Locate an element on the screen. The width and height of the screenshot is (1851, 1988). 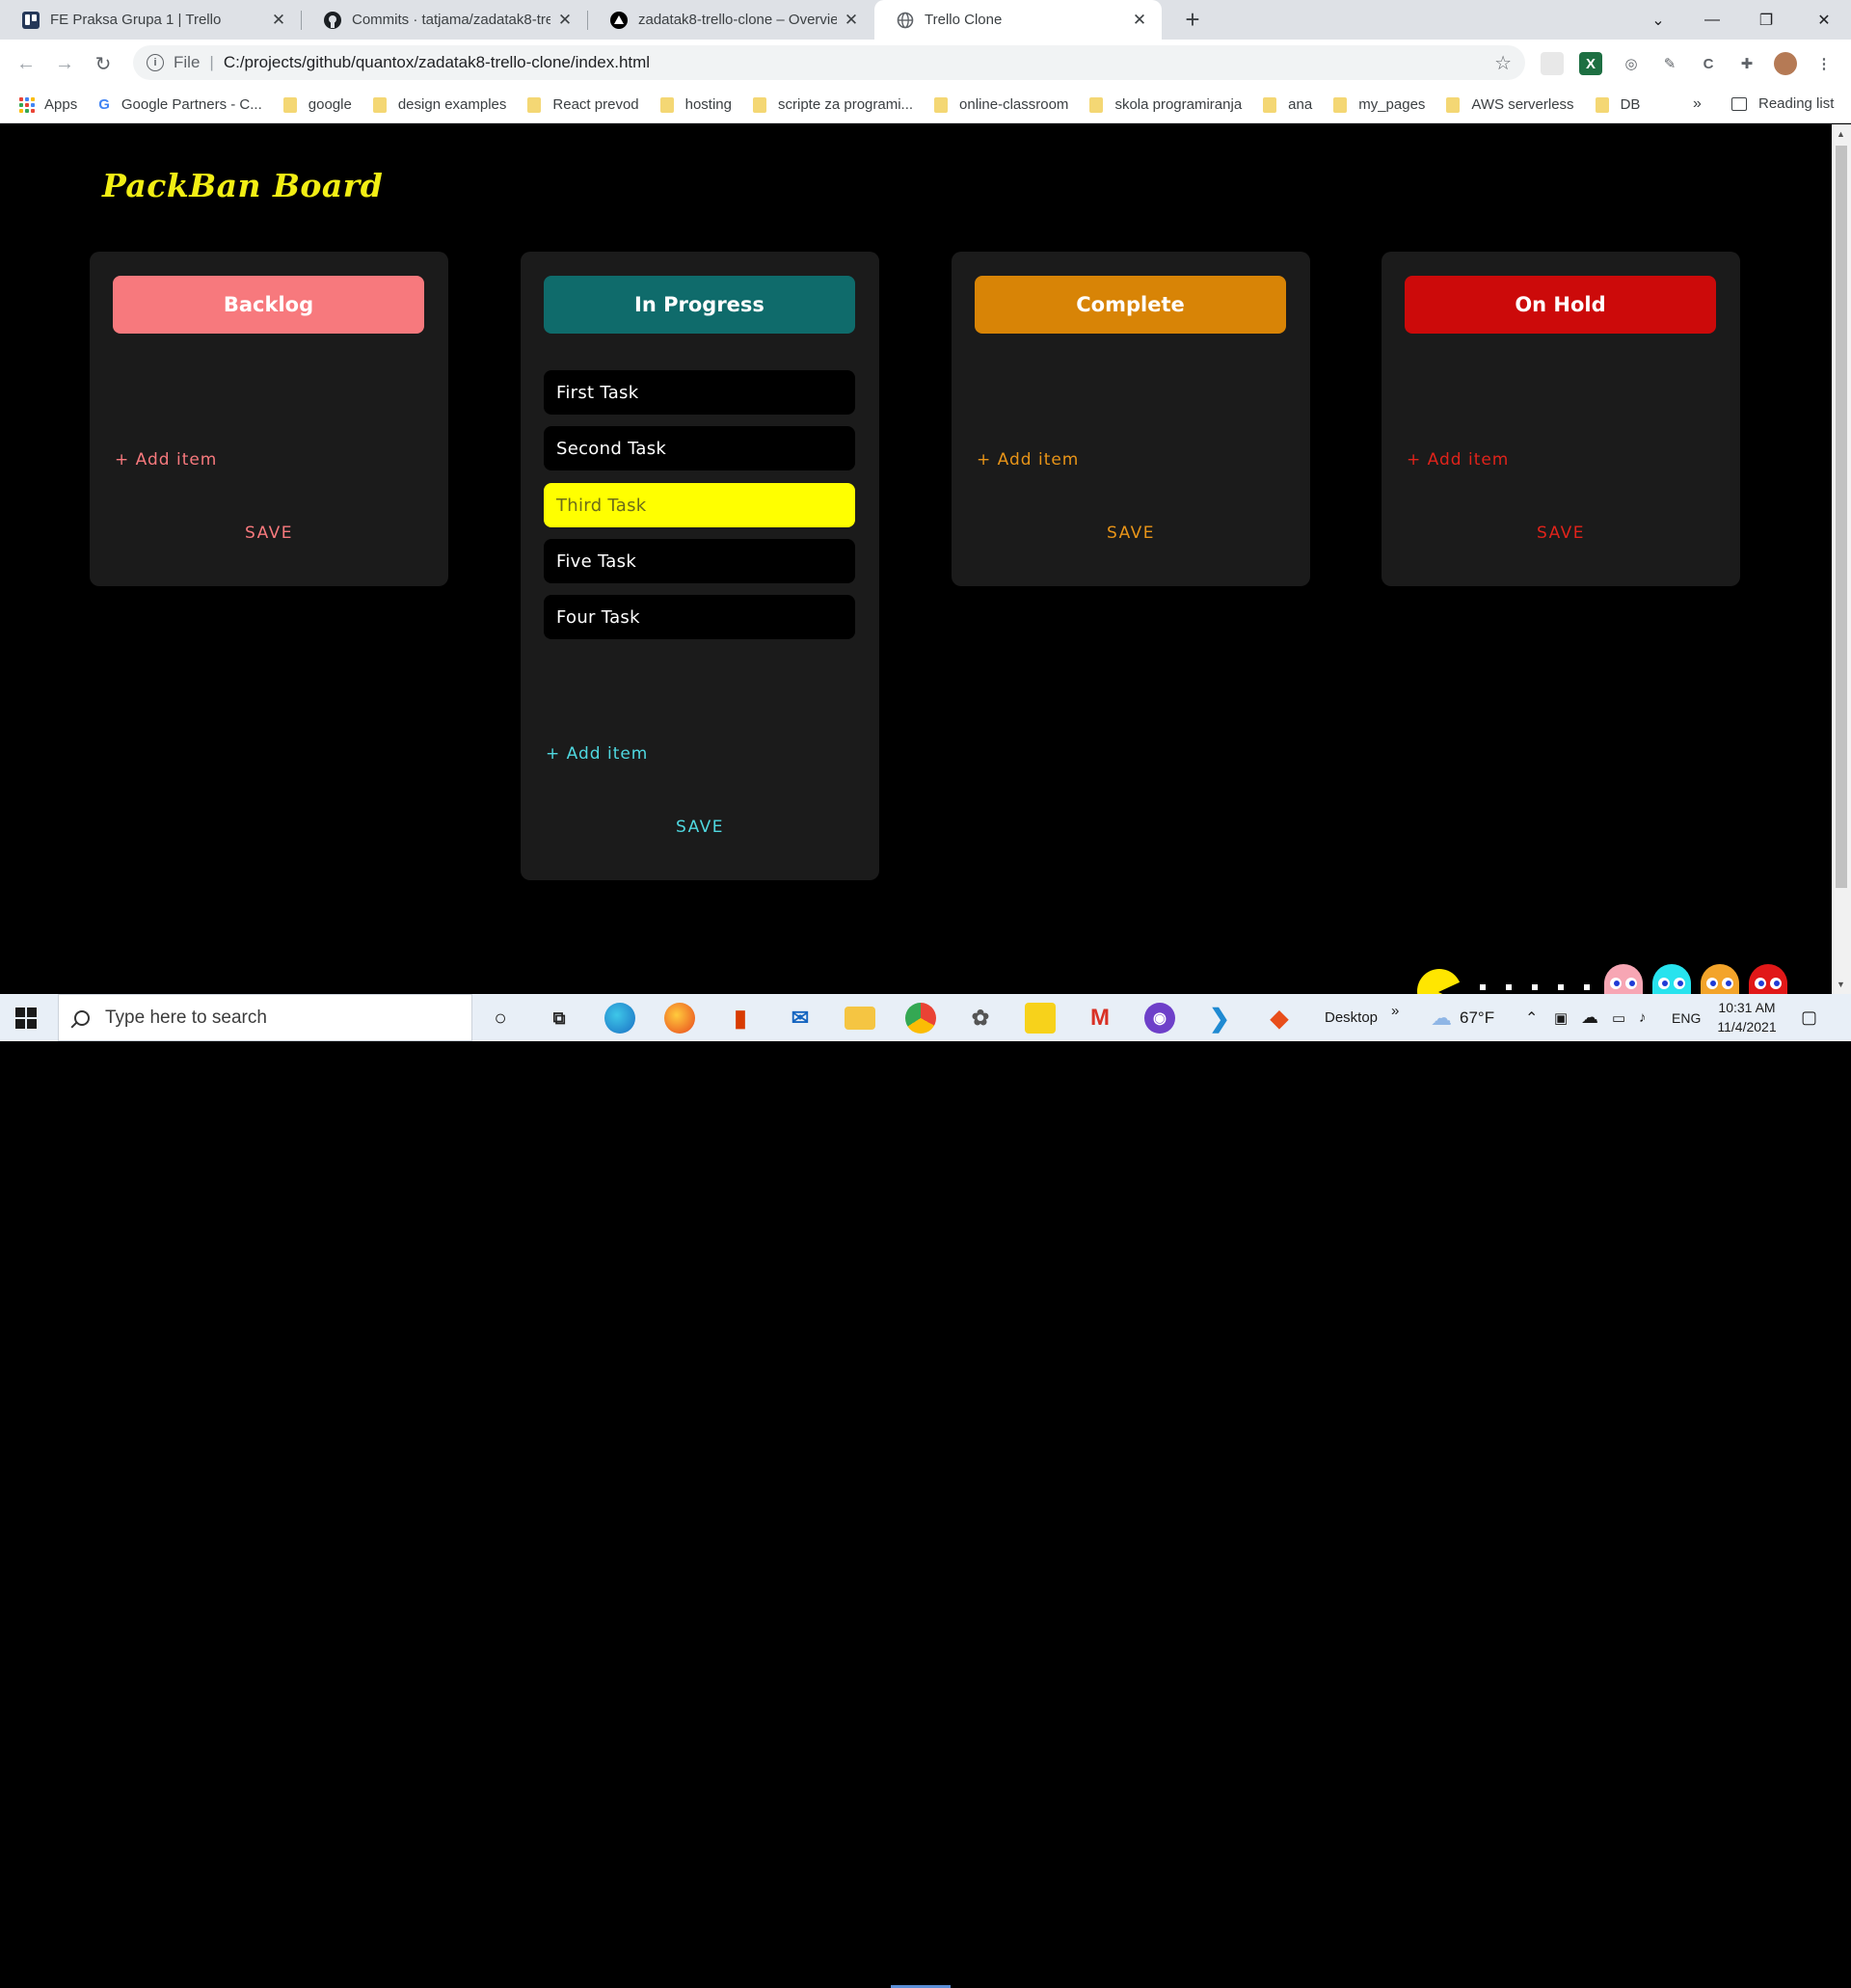
chrome-icon is located at coordinates (921, 1018).